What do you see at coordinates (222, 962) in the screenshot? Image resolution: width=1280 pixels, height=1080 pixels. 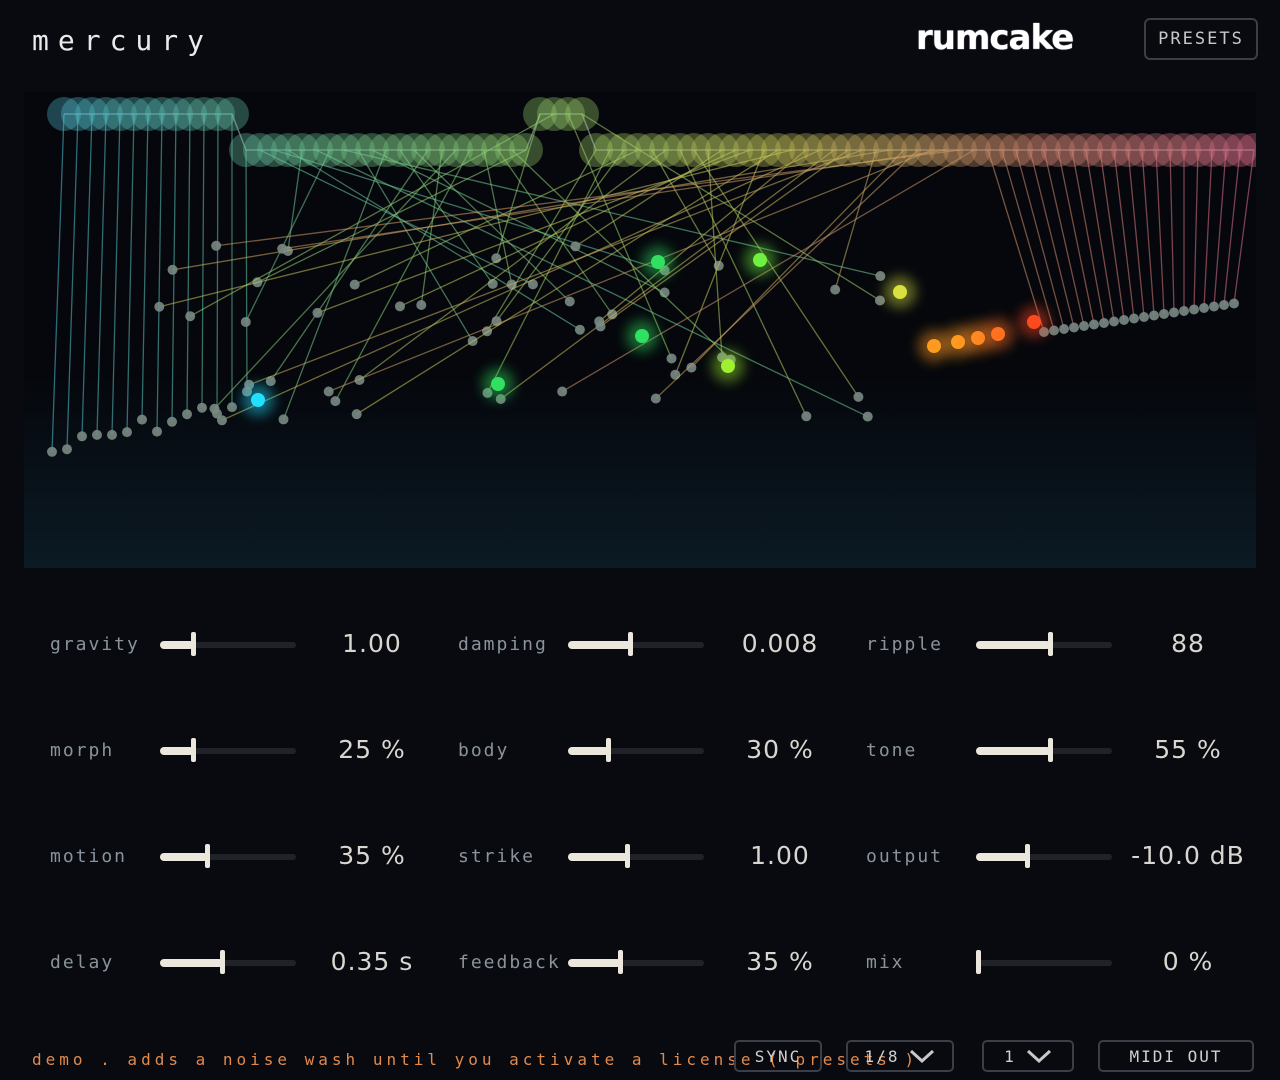 I see `delay-slider-thumb` at bounding box center [222, 962].